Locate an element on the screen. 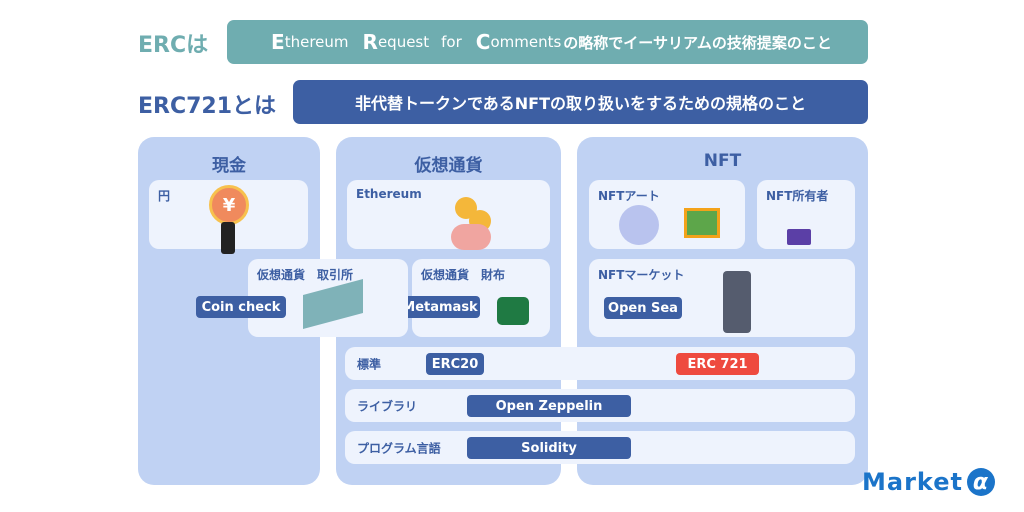 Image resolution: width=1024 pixels, height=512 pixels. piggy-bank-icon is located at coordinates (471, 237).